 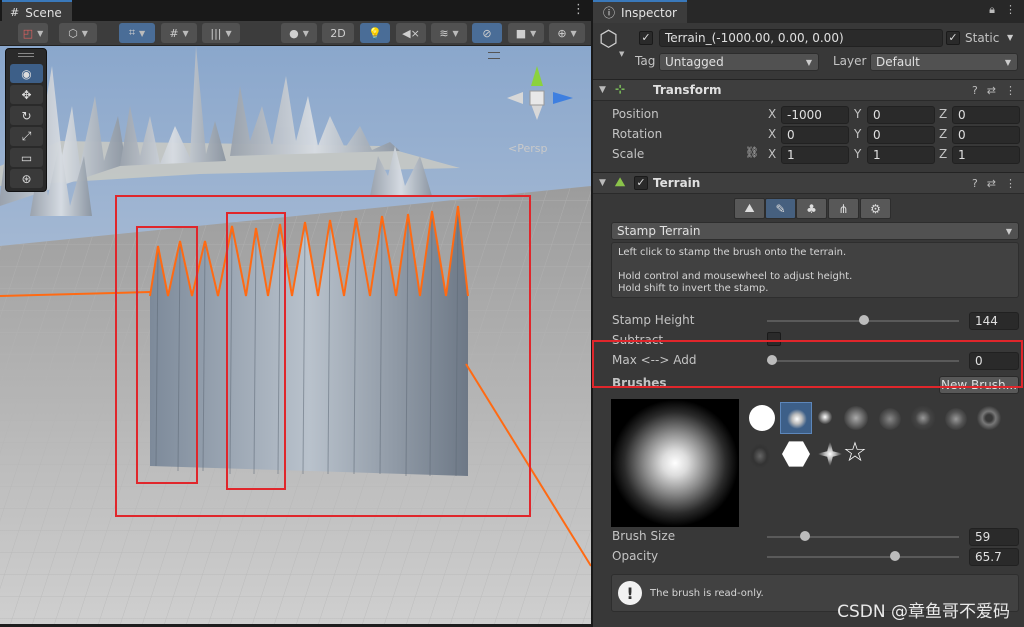 I want to click on tab-inspector: ⓘ Inspector, so click(x=640, y=11).